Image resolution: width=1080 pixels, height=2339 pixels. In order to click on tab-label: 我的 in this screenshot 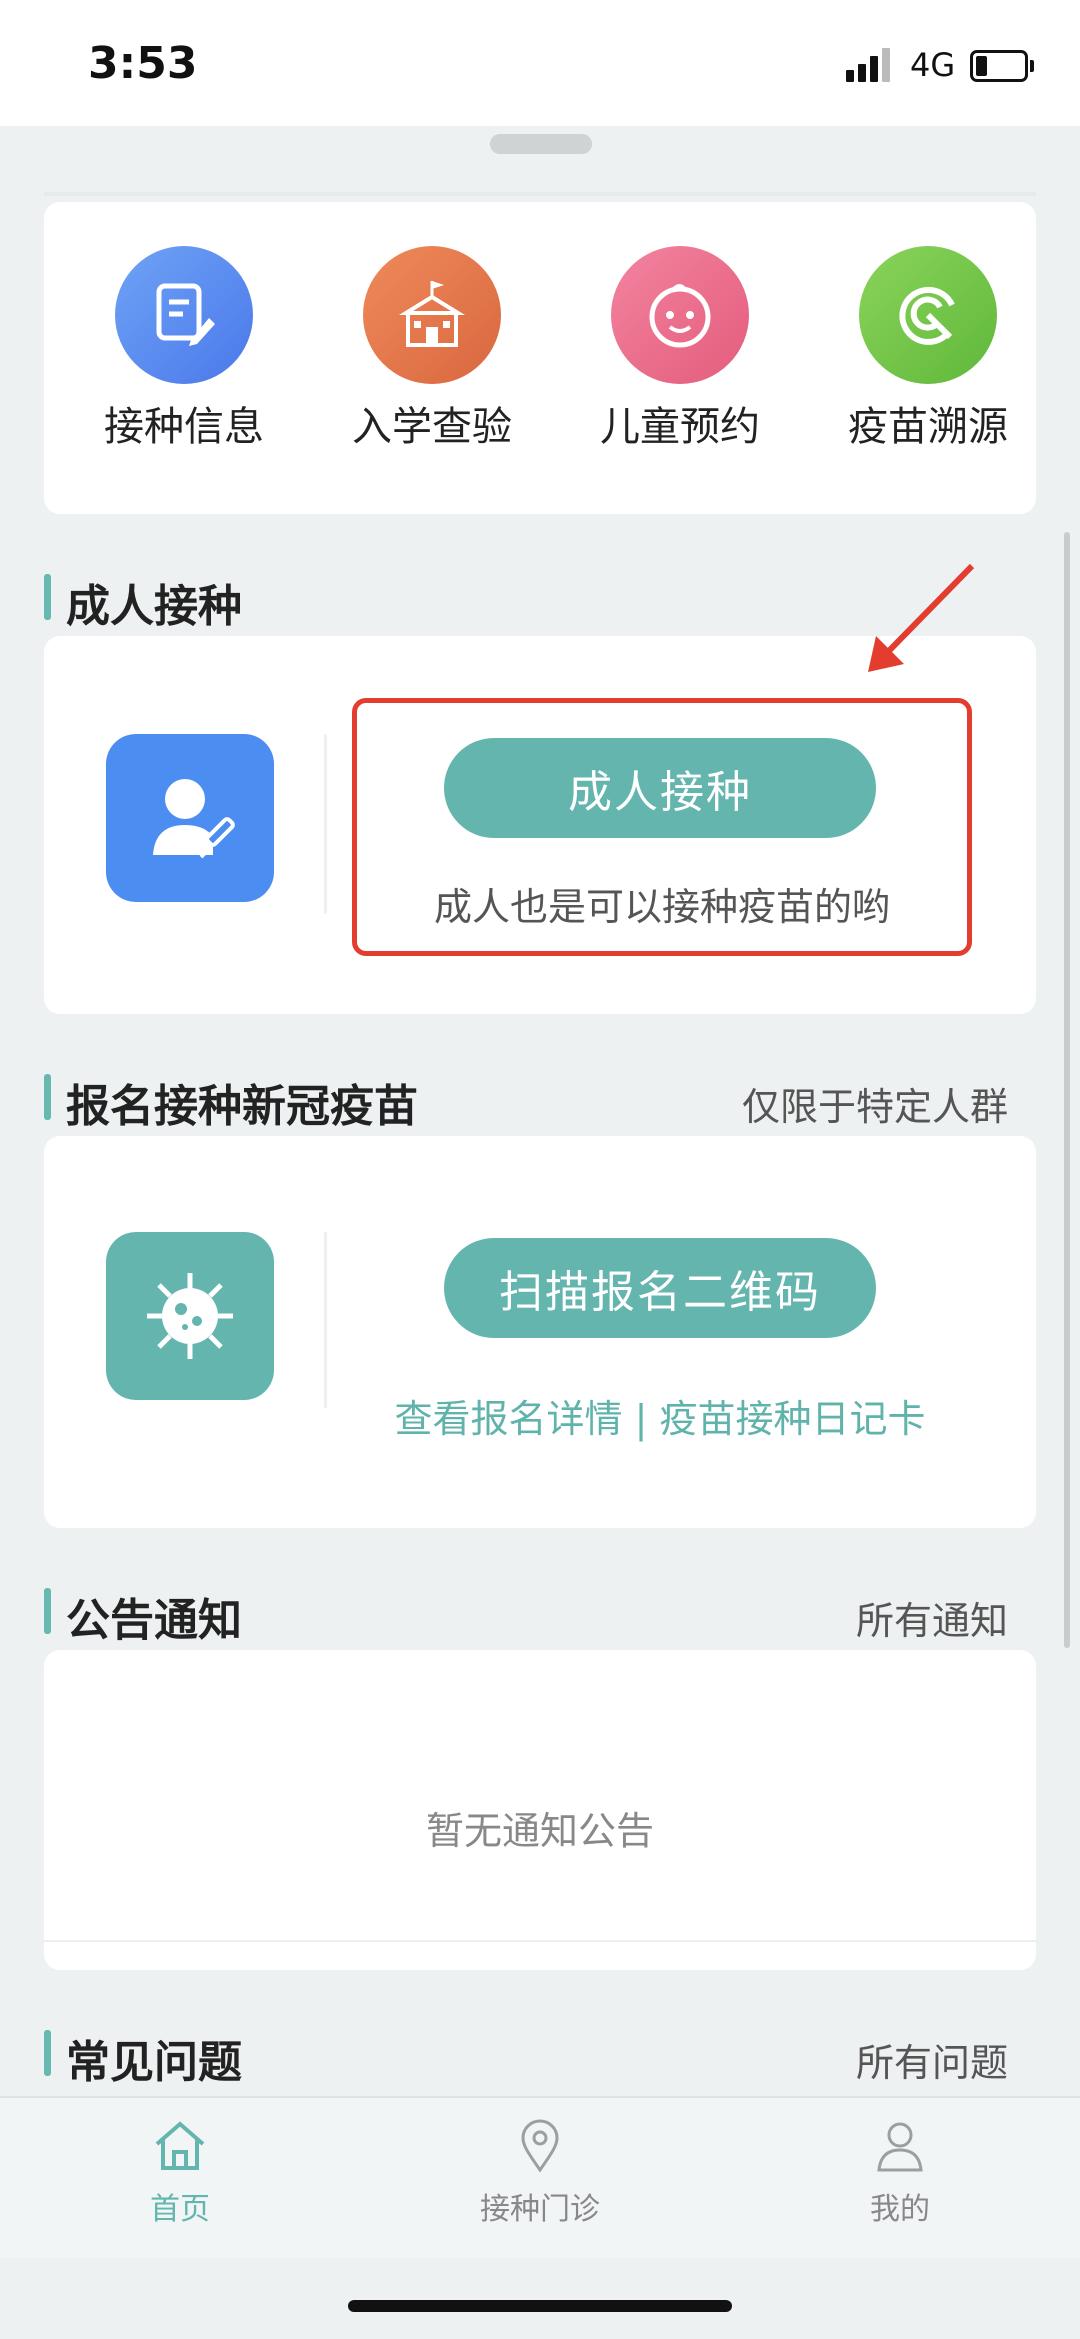, I will do `click(900, 2209)`.